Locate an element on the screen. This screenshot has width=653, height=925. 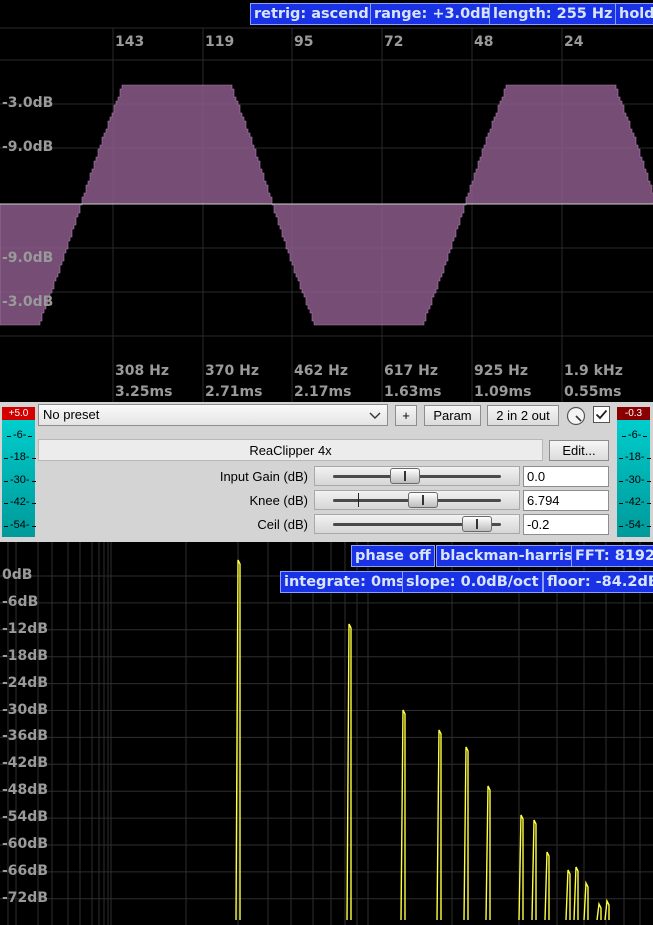
knee-value: 6.794 is located at coordinates (566, 500).